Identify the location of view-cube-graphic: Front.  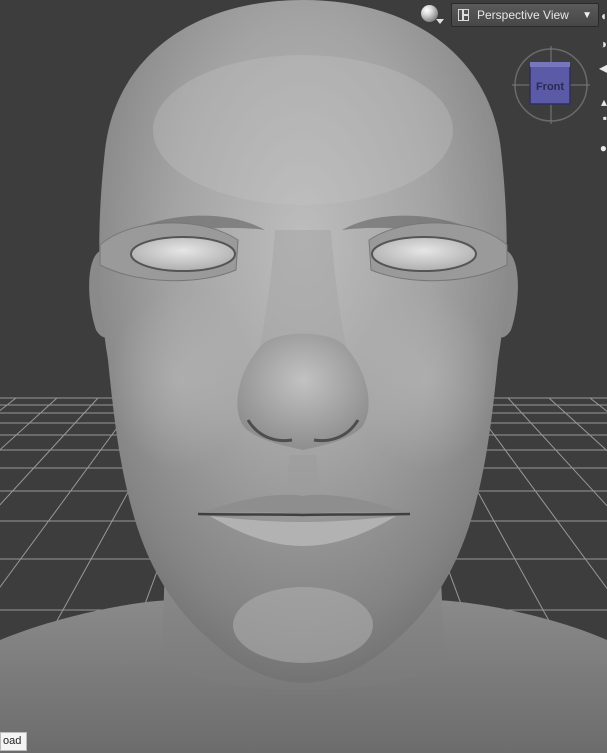
(551, 85).